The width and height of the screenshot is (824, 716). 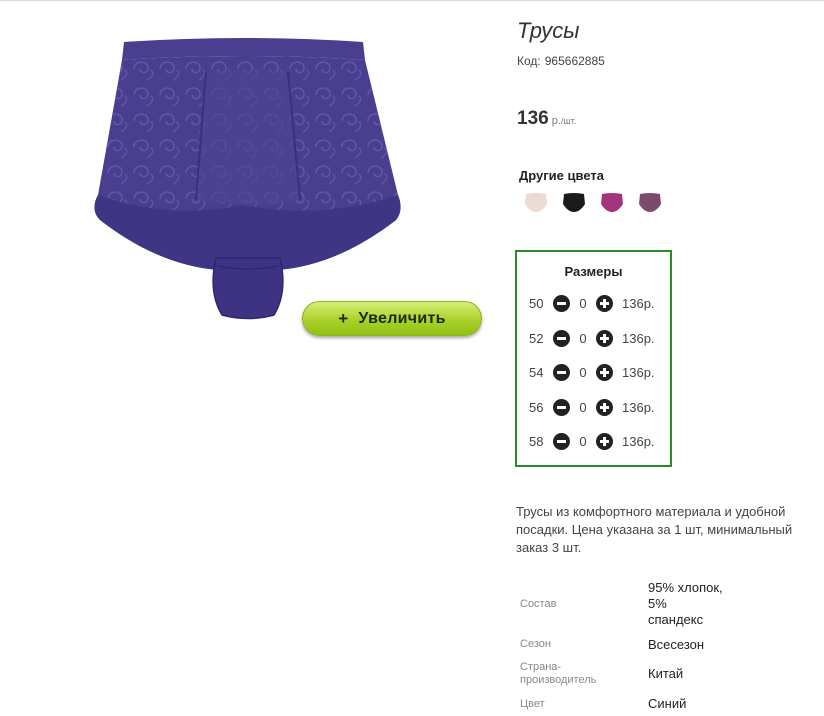 I want to click on spec-country-value: Китай, so click(x=666, y=673).